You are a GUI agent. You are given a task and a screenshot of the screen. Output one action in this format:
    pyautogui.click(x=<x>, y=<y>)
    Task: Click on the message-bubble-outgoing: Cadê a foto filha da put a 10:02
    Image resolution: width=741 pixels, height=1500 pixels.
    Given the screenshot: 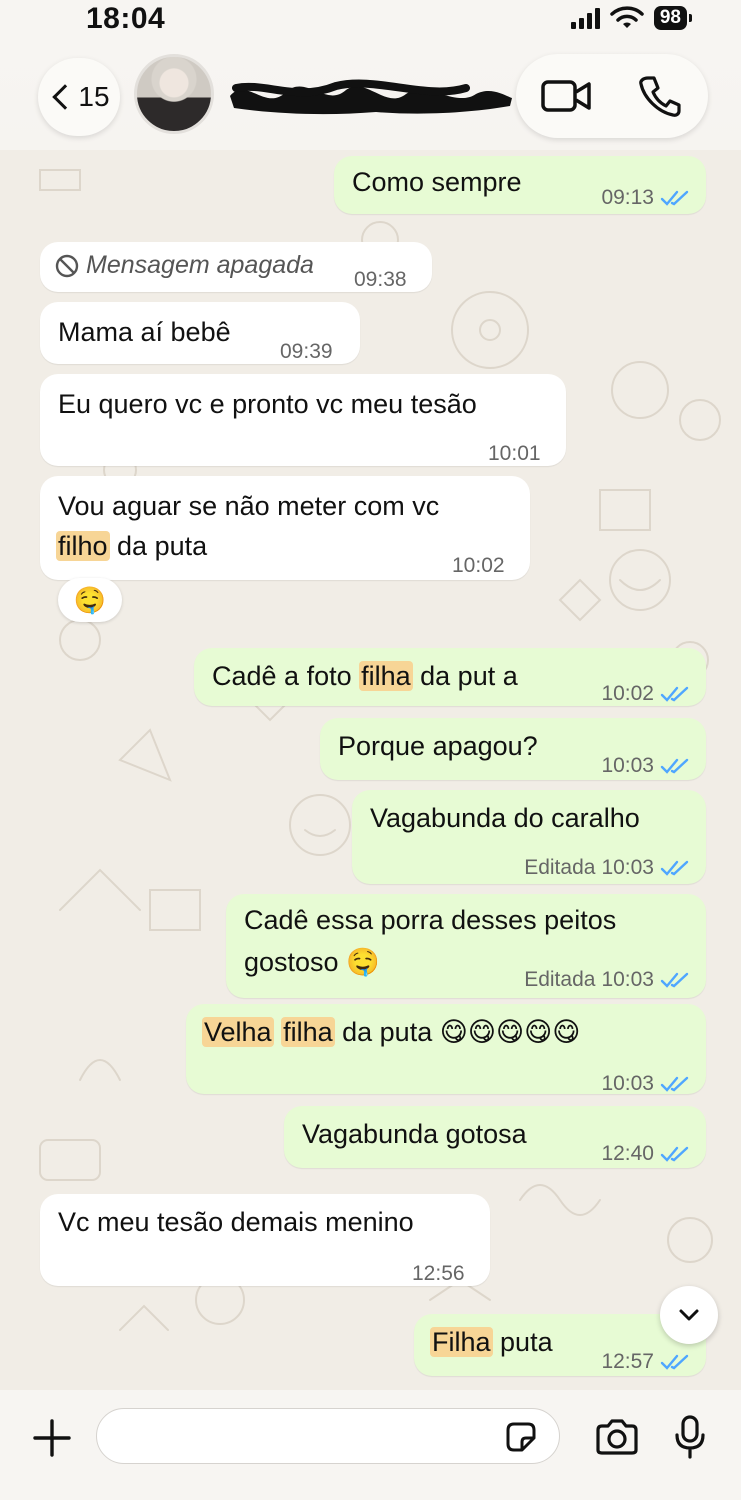 What is the action you would take?
    pyautogui.click(x=450, y=677)
    